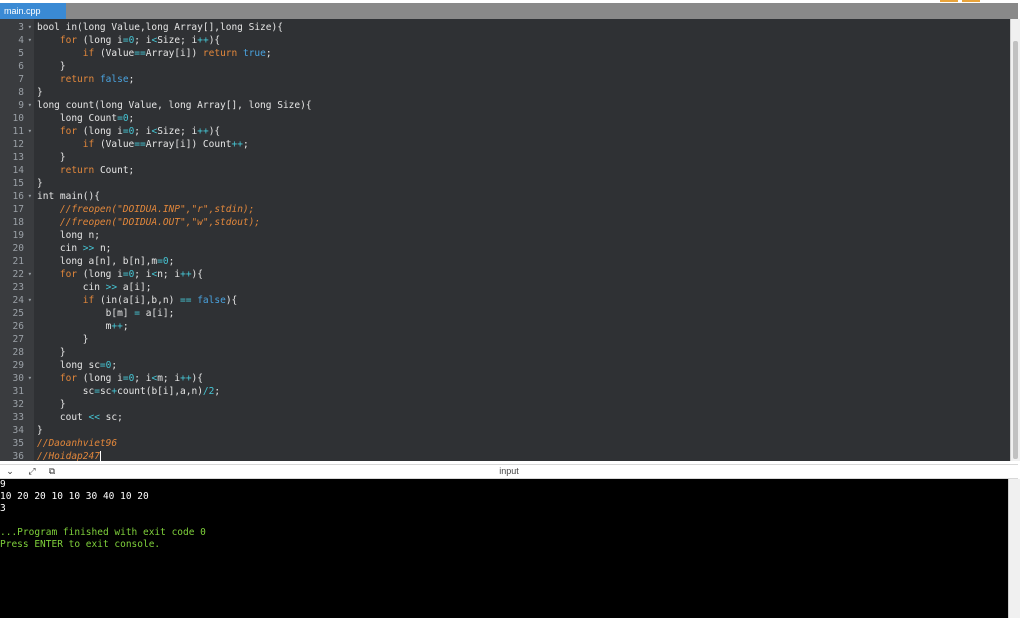 The width and height of the screenshot is (1024, 621). I want to click on gutter-line: 10, so click(17, 118).